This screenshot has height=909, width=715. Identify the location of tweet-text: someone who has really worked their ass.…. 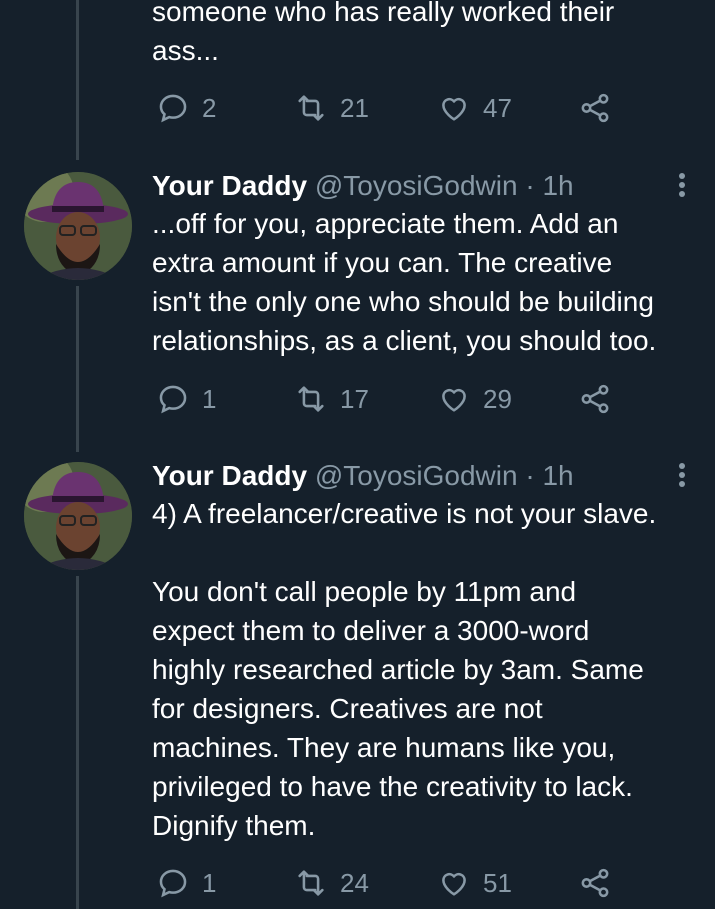
(383, 33).